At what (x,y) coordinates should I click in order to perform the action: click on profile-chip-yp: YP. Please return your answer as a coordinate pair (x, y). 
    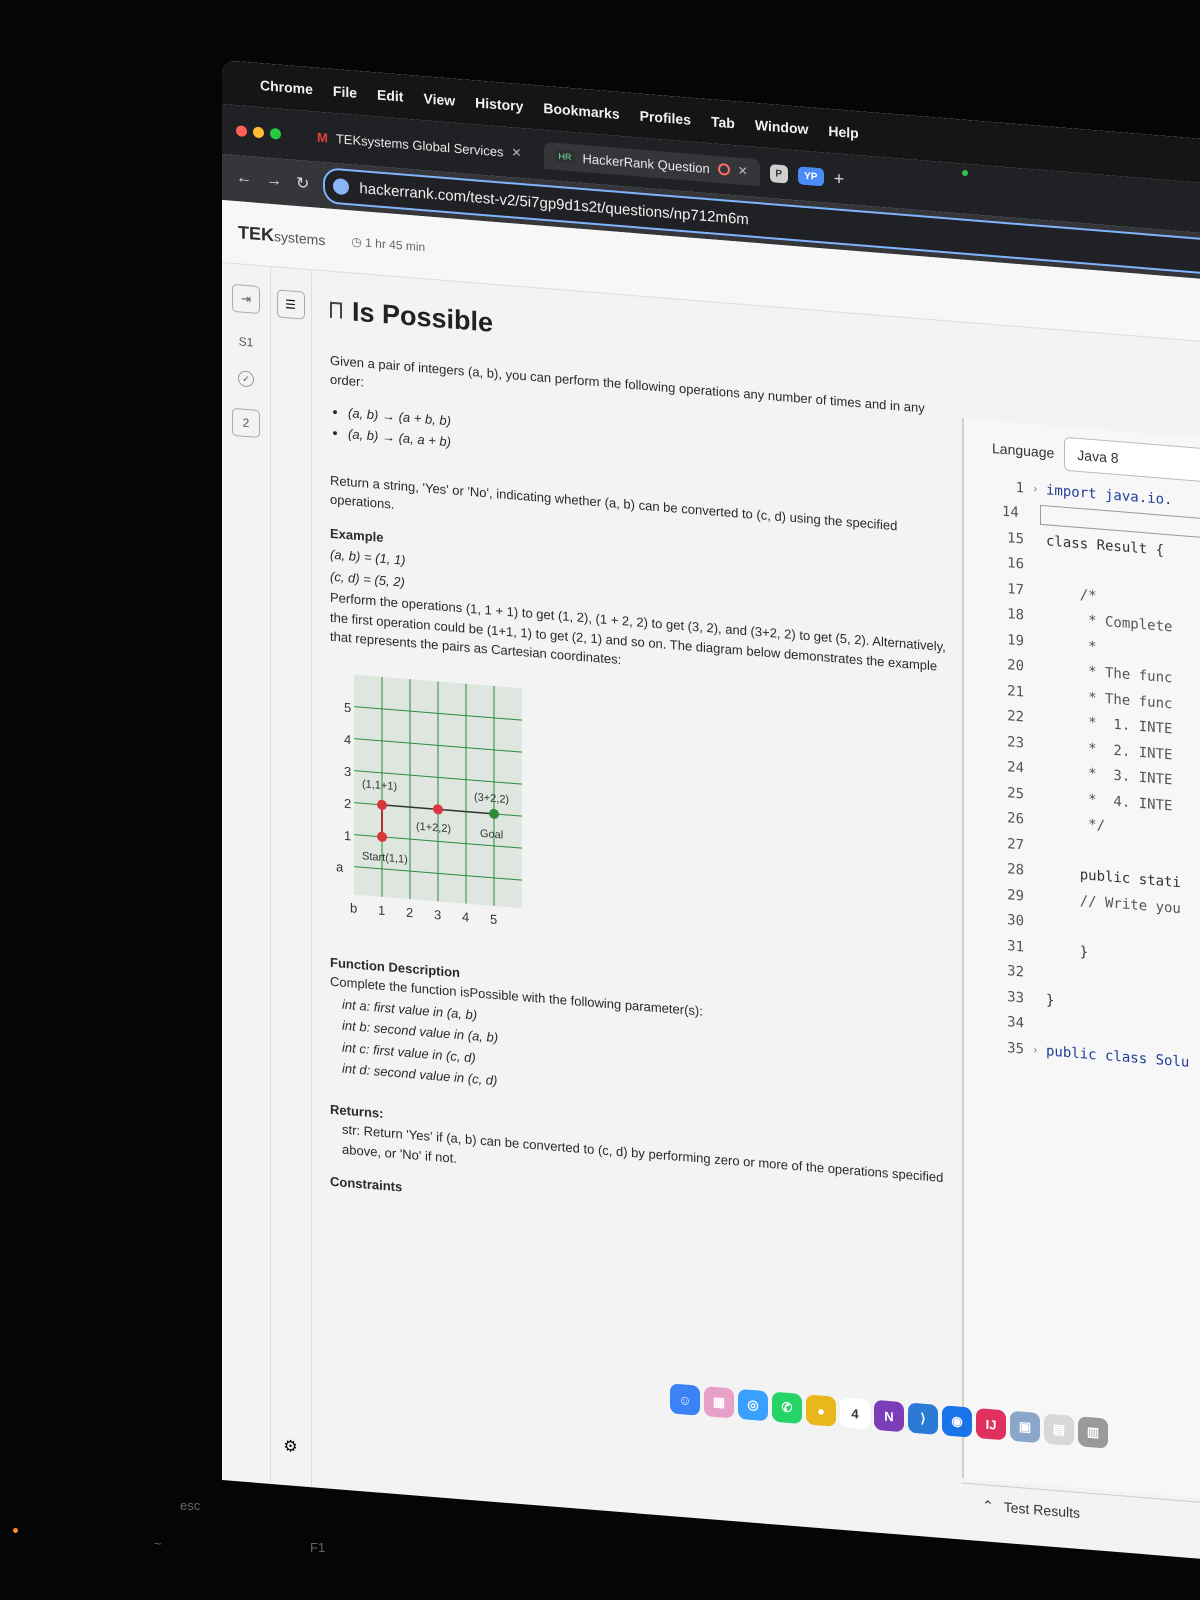
    Looking at the image, I should click on (810, 176).